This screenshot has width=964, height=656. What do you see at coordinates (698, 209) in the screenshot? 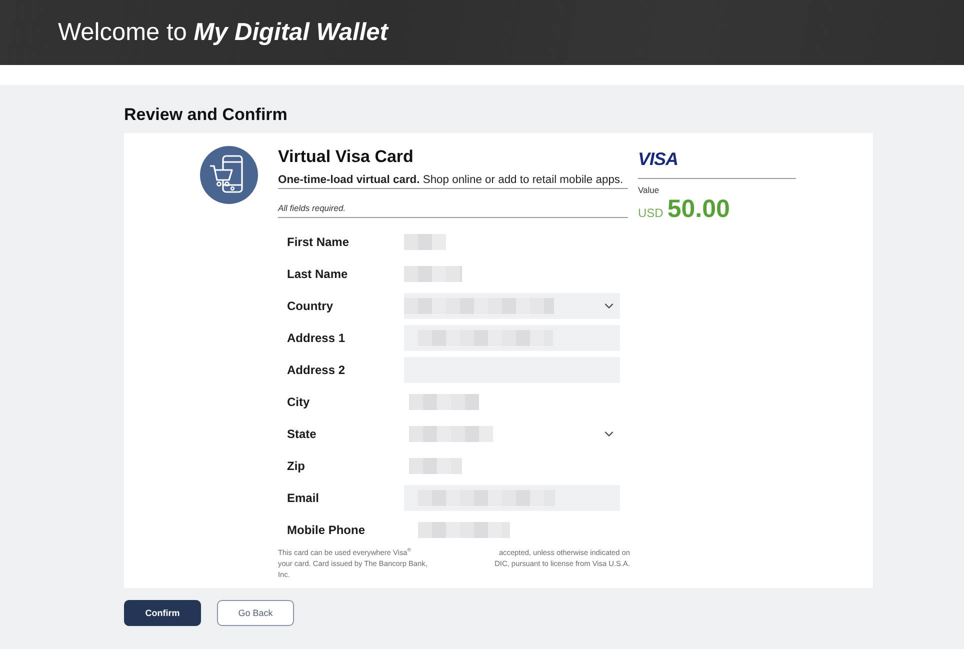
I see `amount-value: 50.00` at bounding box center [698, 209].